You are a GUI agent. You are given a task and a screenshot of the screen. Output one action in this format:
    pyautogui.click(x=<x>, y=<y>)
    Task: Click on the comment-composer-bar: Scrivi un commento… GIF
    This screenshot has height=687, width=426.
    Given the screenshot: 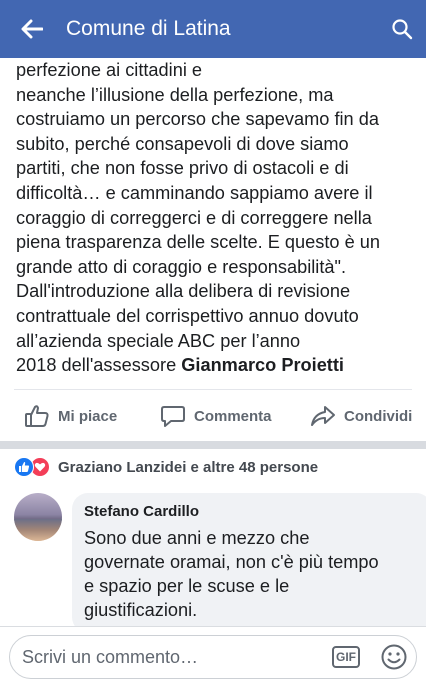 What is the action you would take?
    pyautogui.click(x=213, y=656)
    